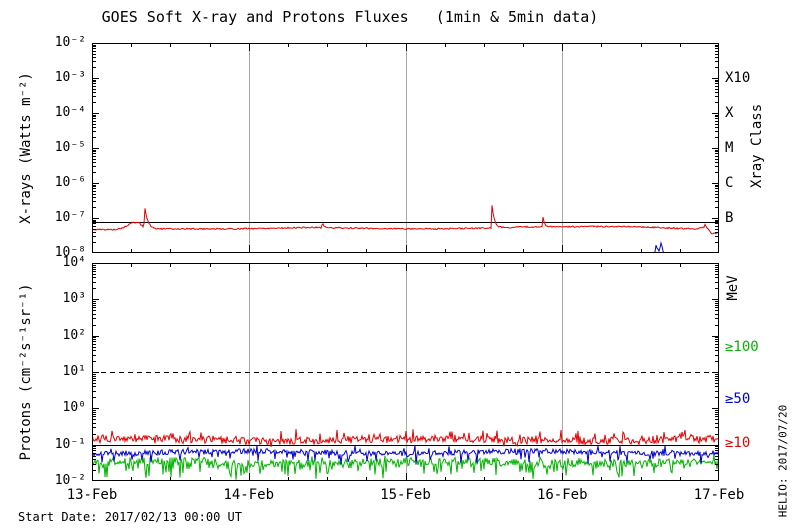 The width and height of the screenshot is (800, 530). What do you see at coordinates (70, 444) in the screenshot?
I see `y-tick-label: 10⁻¹` at bounding box center [70, 444].